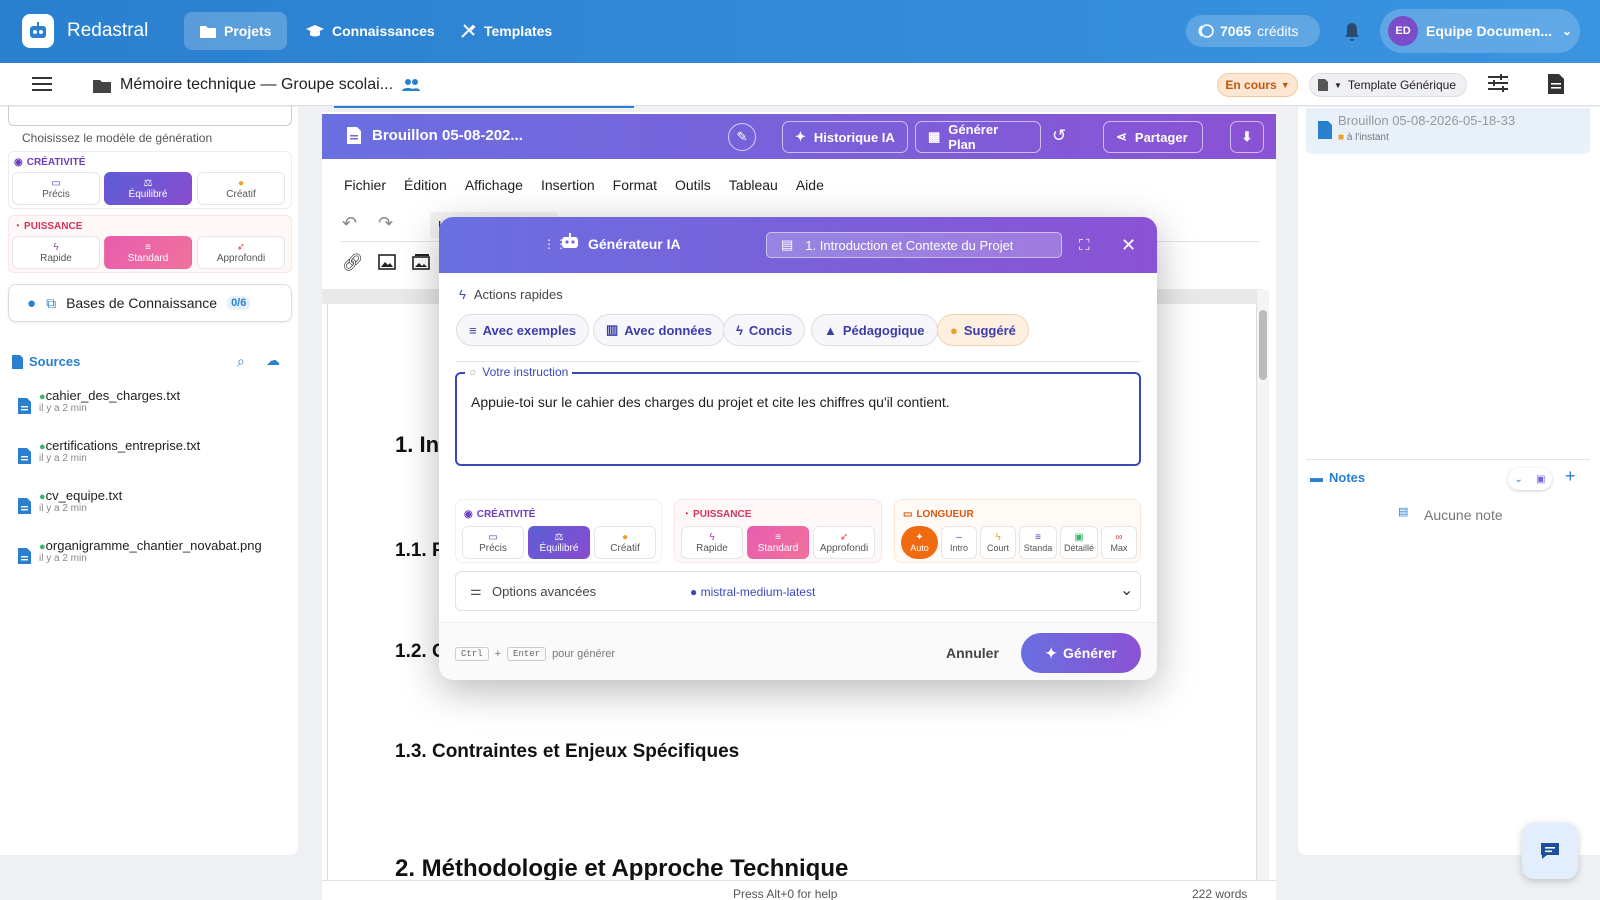  I want to click on chat-icon, so click(1550, 851).